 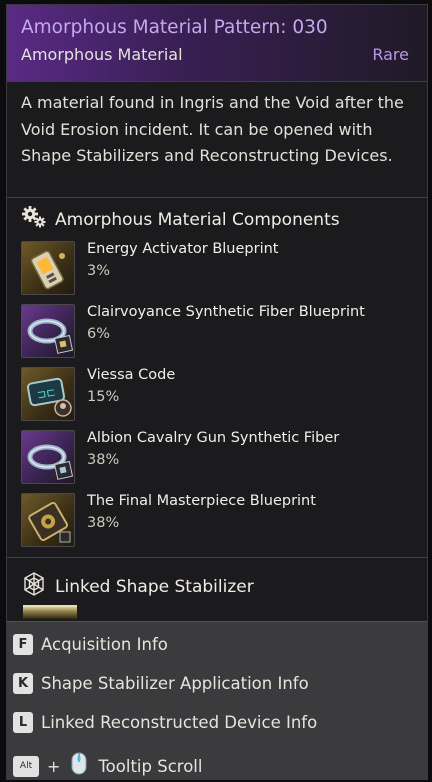 I want to click on hint-device-label: Linked Reconstructed Device Info, so click(x=179, y=722).